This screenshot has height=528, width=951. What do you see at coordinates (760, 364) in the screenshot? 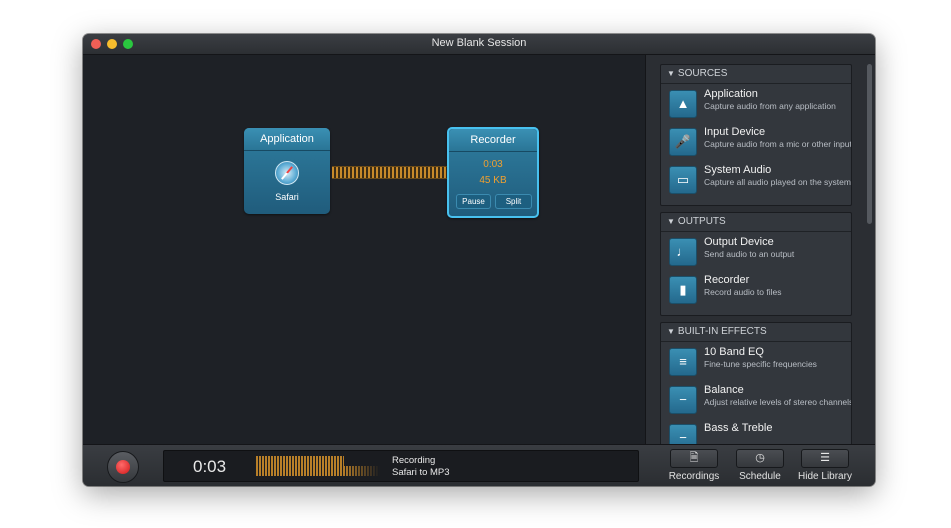
I see `library-item-desc: Fine-tune specific frequencies` at bounding box center [760, 364].